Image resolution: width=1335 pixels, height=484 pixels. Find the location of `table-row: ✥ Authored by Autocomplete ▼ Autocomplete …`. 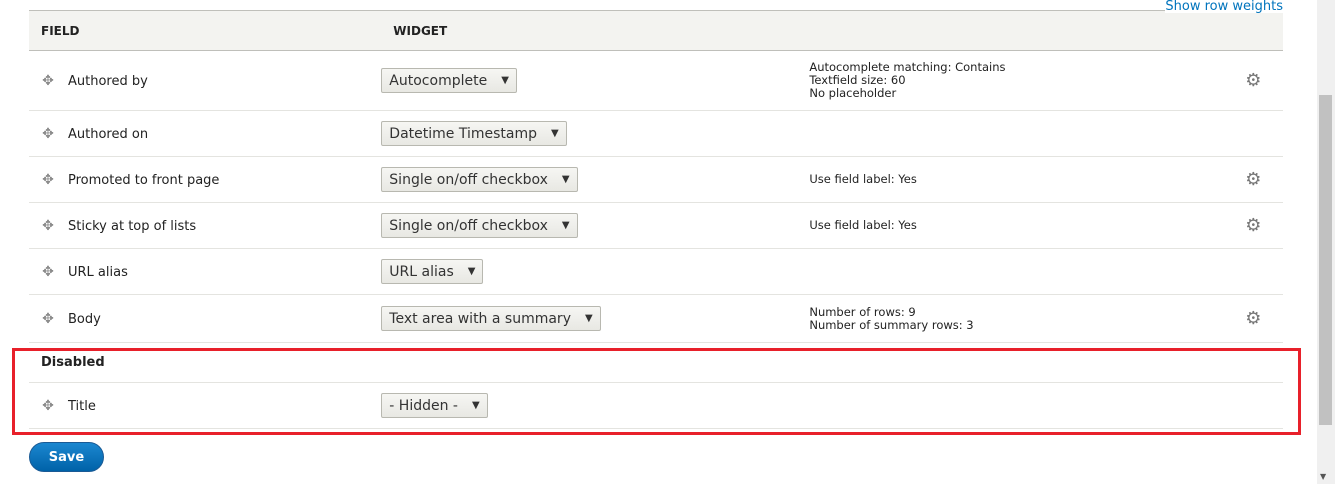

table-row: ✥ Authored by Autocomplete ▼ Autocomplete … is located at coordinates (656, 80).